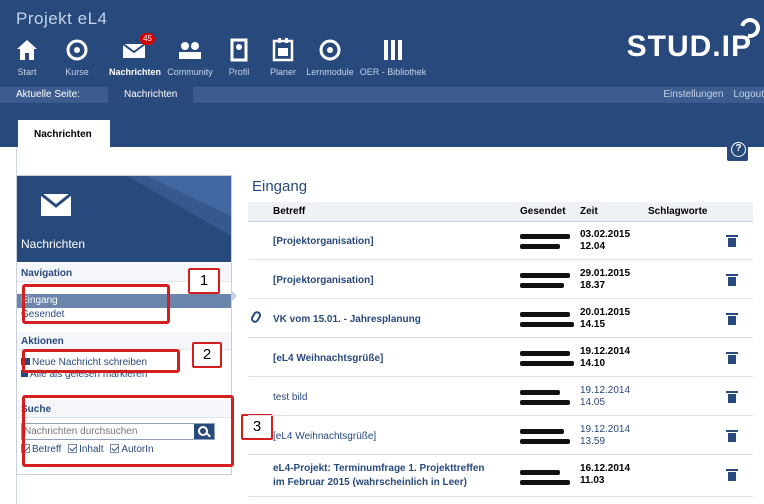  What do you see at coordinates (27, 51) in the screenshot?
I see `home-icon` at bounding box center [27, 51].